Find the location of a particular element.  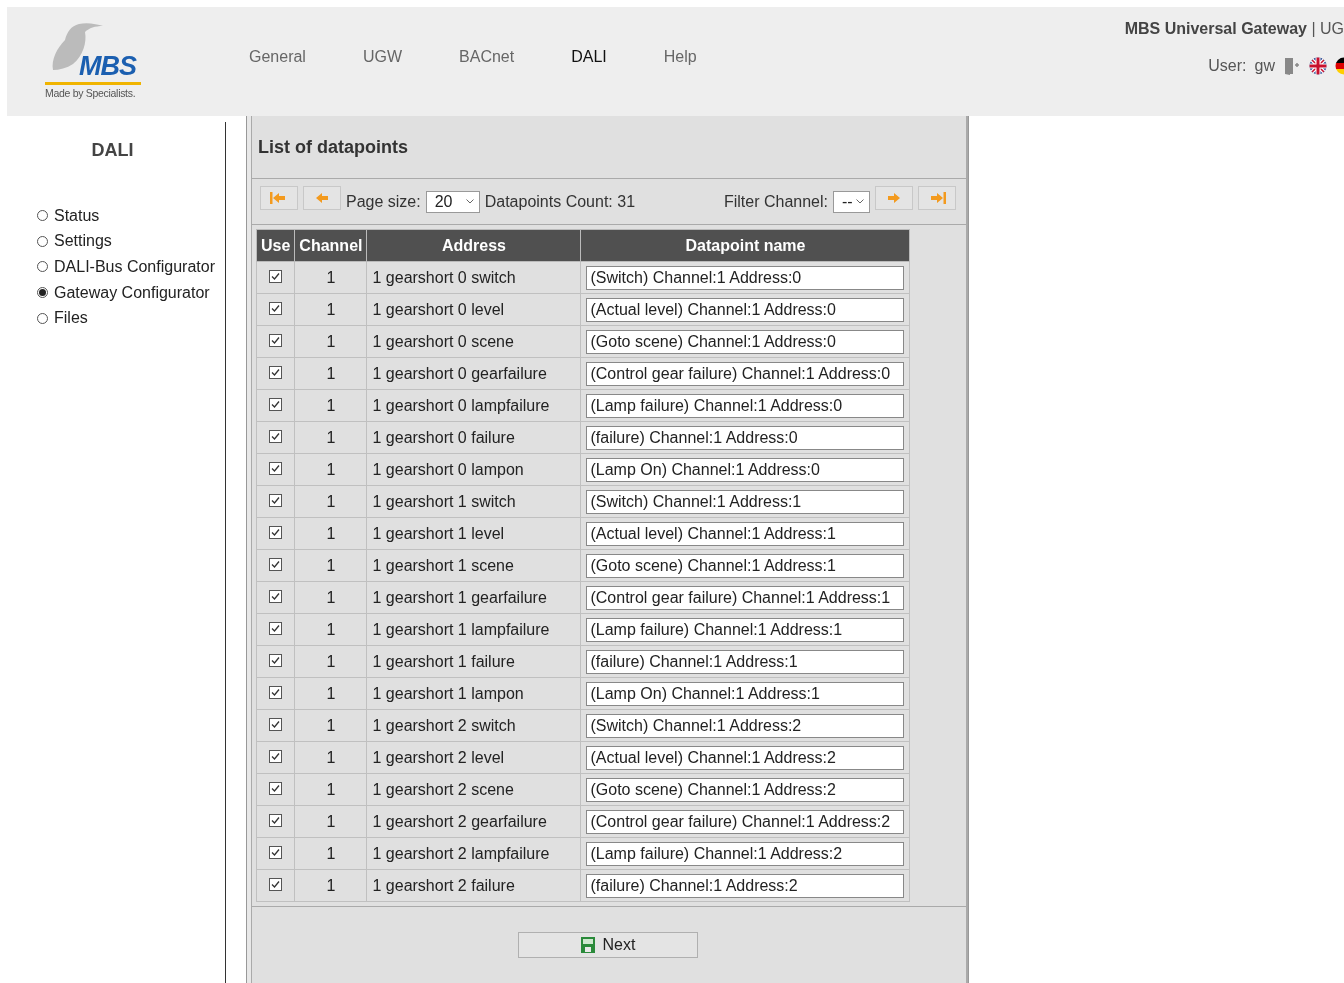

table-cell: 1 gearshort 0 level is located at coordinates (474, 309).